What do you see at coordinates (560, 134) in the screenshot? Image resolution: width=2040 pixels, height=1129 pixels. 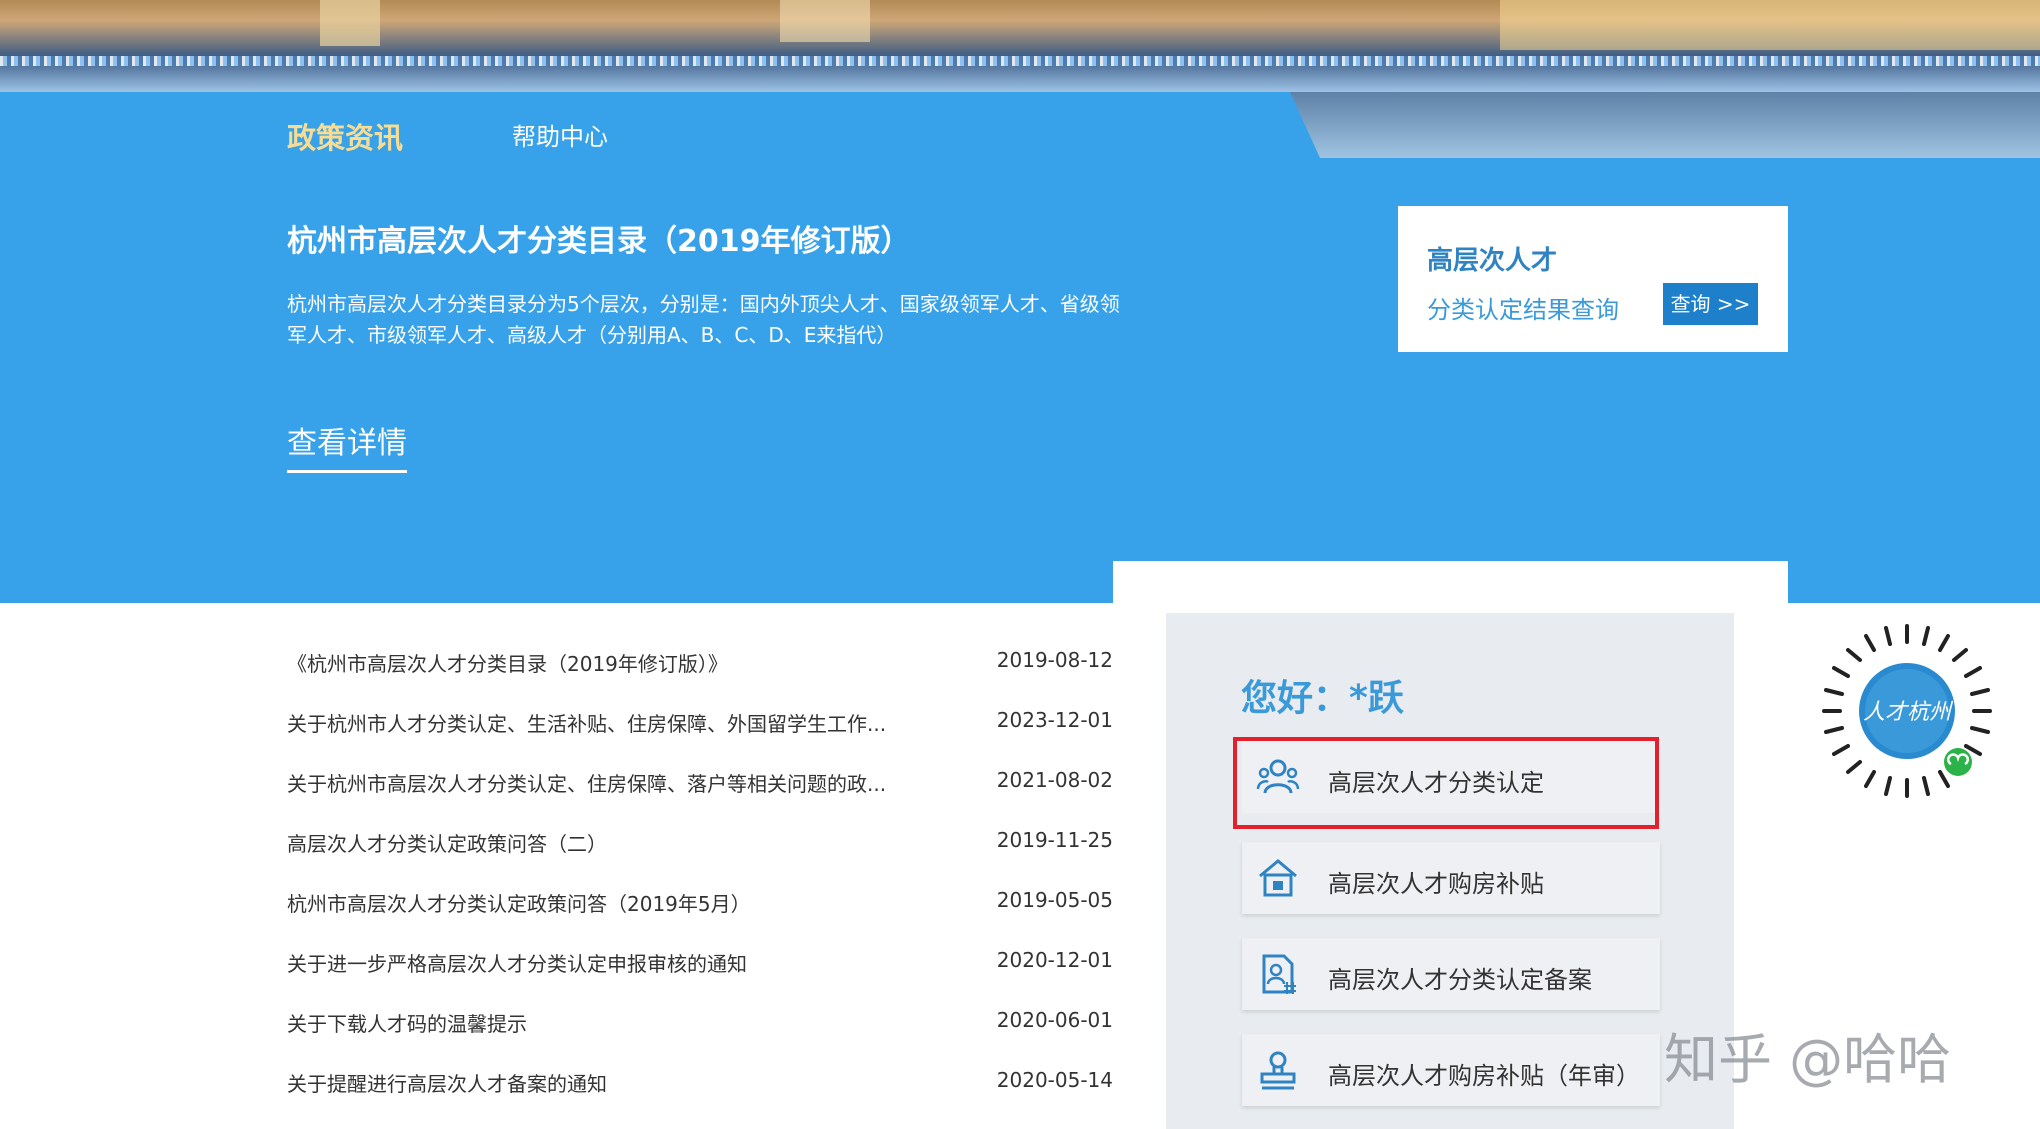 I see `nav-item-help-center: 帮助中心` at bounding box center [560, 134].